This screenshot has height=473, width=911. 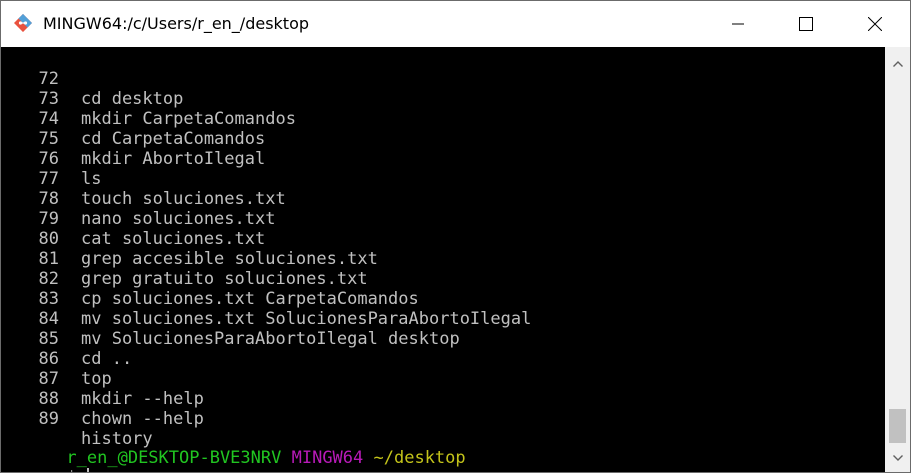 I want to click on prompt-header: r_en_@DESKTOP-BVE3NRV MINGW64 ~/desktop, so click(x=235, y=448).